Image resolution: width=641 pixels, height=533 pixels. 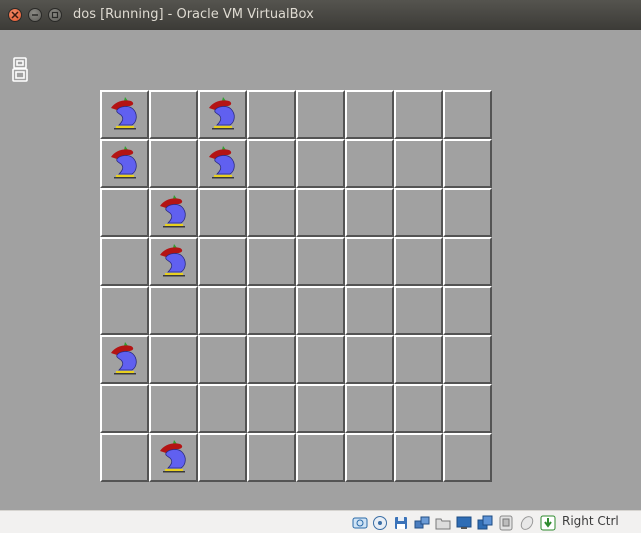 I want to click on keyboard-capture-icon, so click(x=548, y=523).